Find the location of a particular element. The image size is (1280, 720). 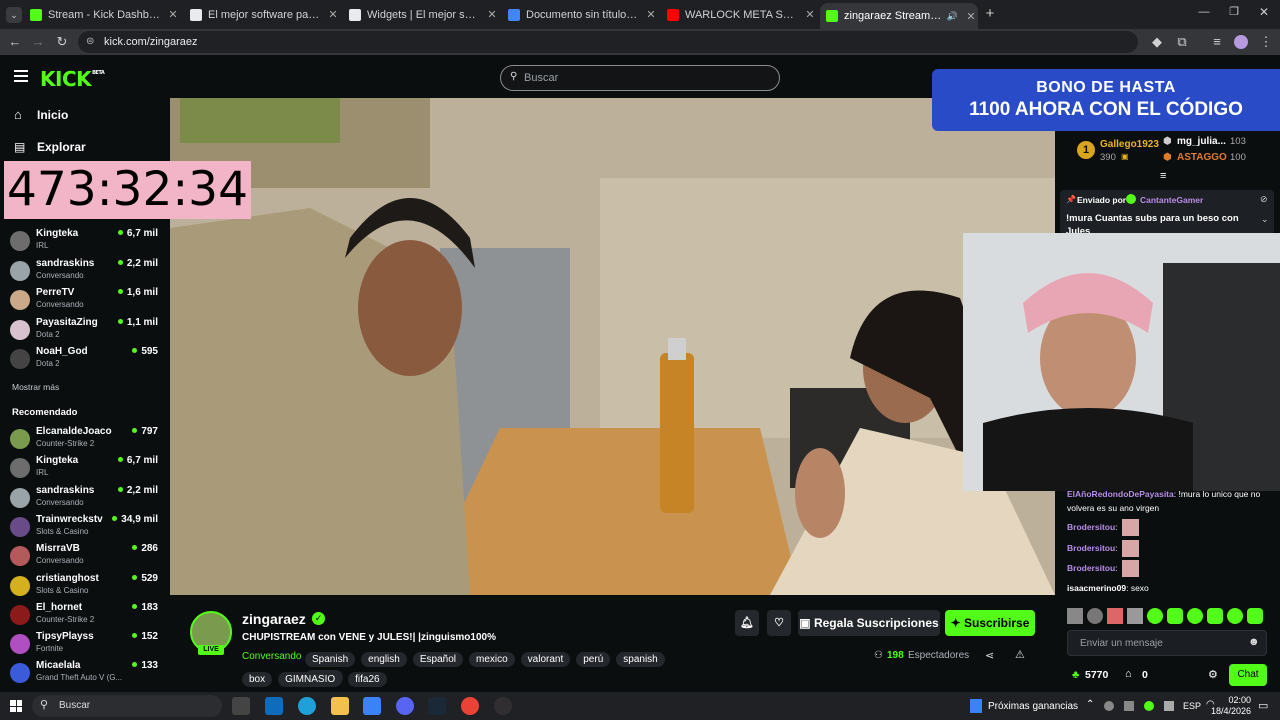

sidebar-channel: El_hornet Counter-Strike 2 183 is located at coordinates (87, 616).